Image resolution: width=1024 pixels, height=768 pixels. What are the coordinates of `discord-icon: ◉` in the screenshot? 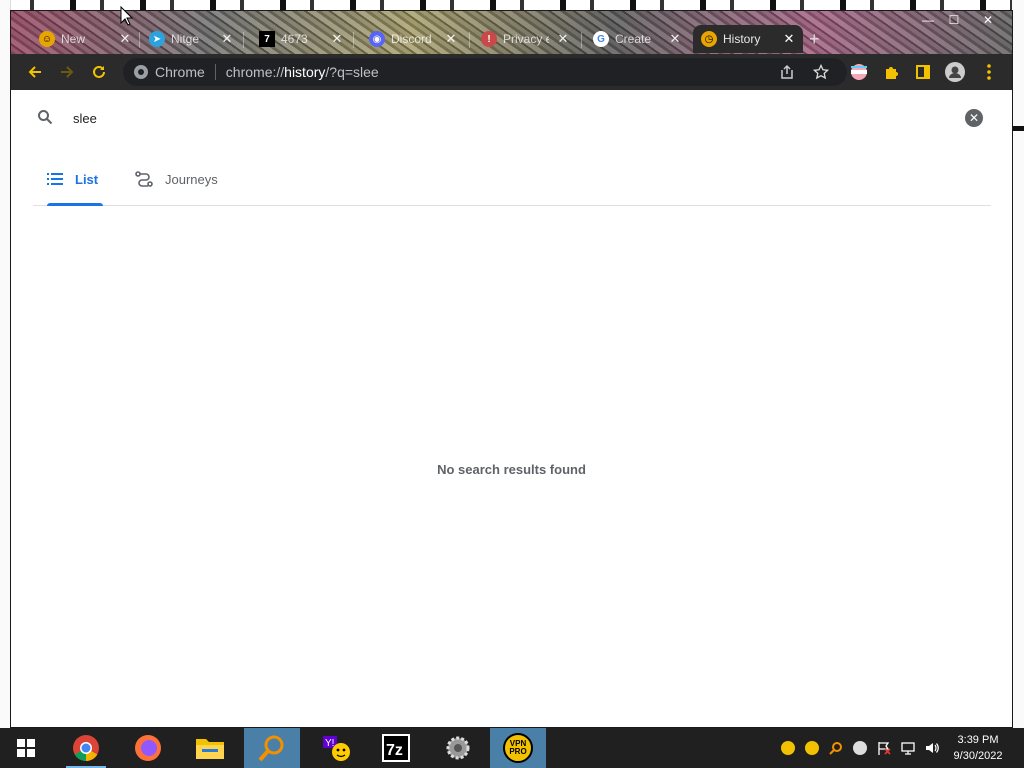 It's located at (377, 39).